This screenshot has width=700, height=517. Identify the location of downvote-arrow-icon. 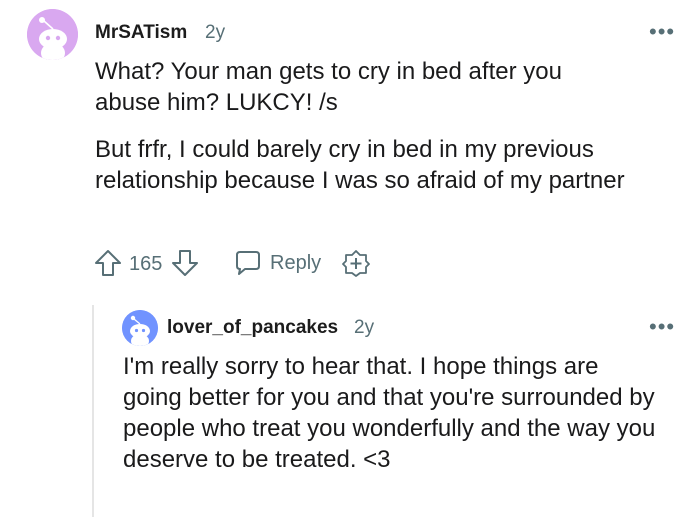
(185, 263).